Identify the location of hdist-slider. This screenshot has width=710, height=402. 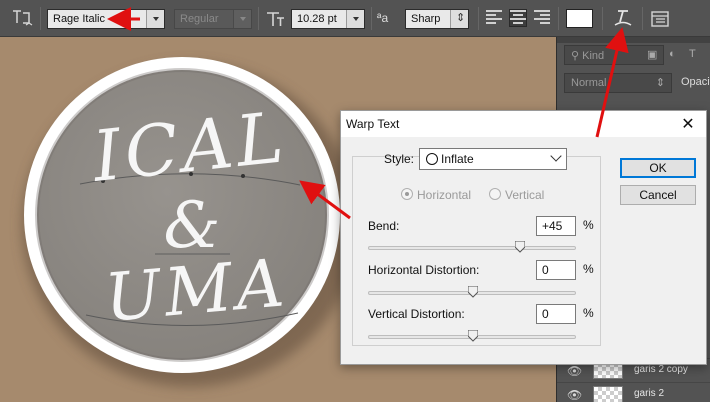
(472, 292).